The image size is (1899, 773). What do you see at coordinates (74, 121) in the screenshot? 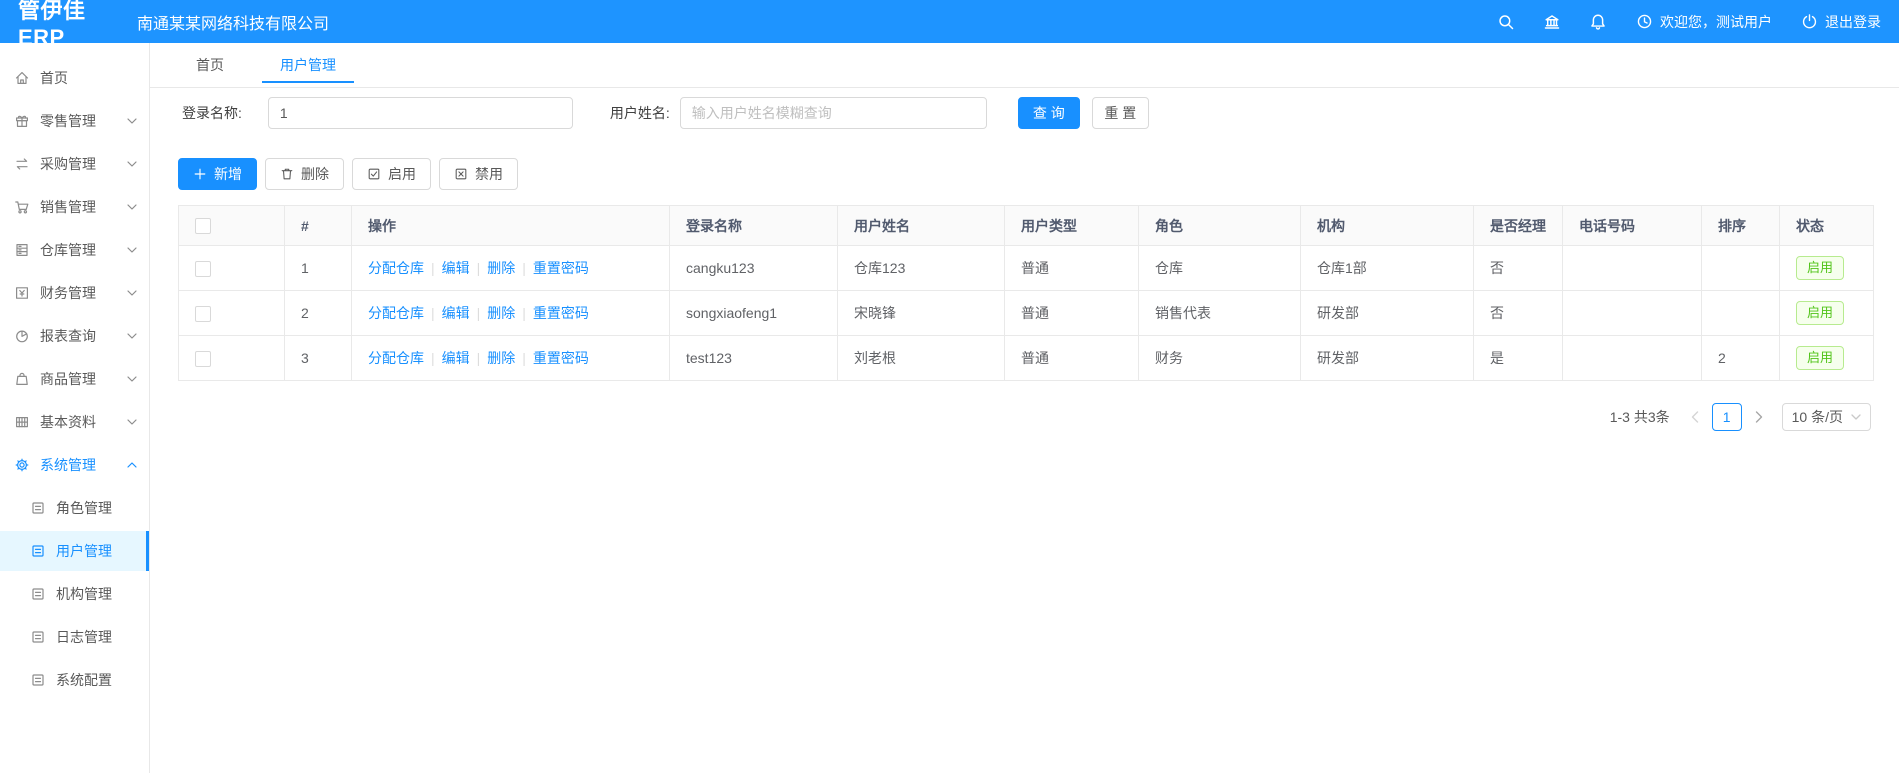
I see `sidebar-item-retail: 零售管理` at bounding box center [74, 121].